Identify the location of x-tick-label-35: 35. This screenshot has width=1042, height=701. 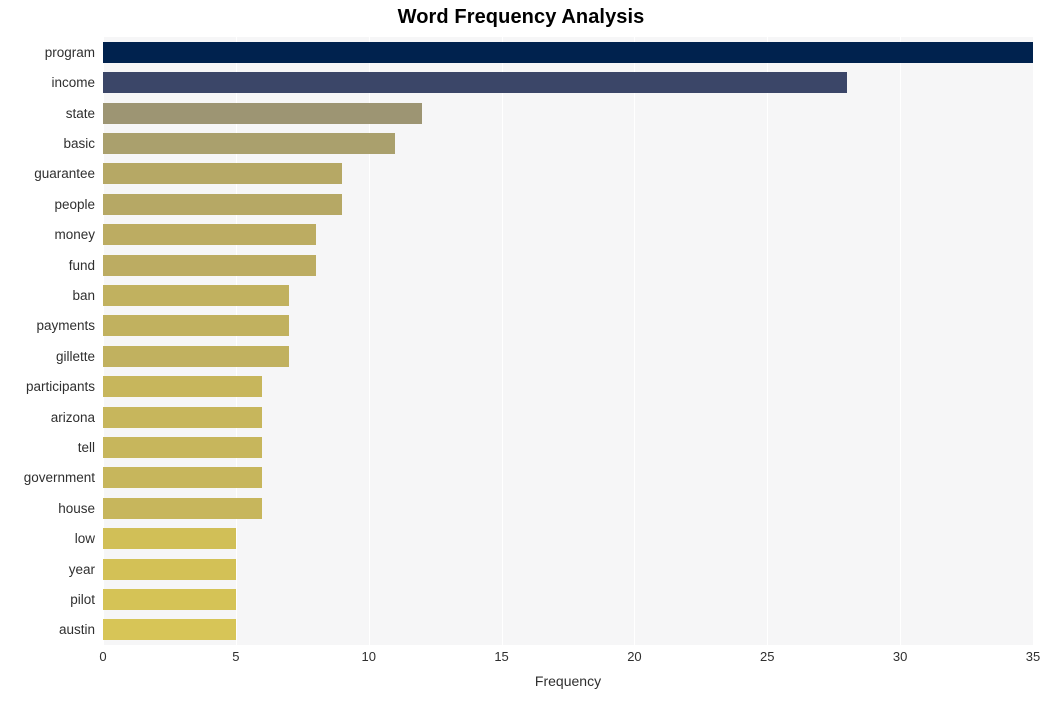
(1033, 656).